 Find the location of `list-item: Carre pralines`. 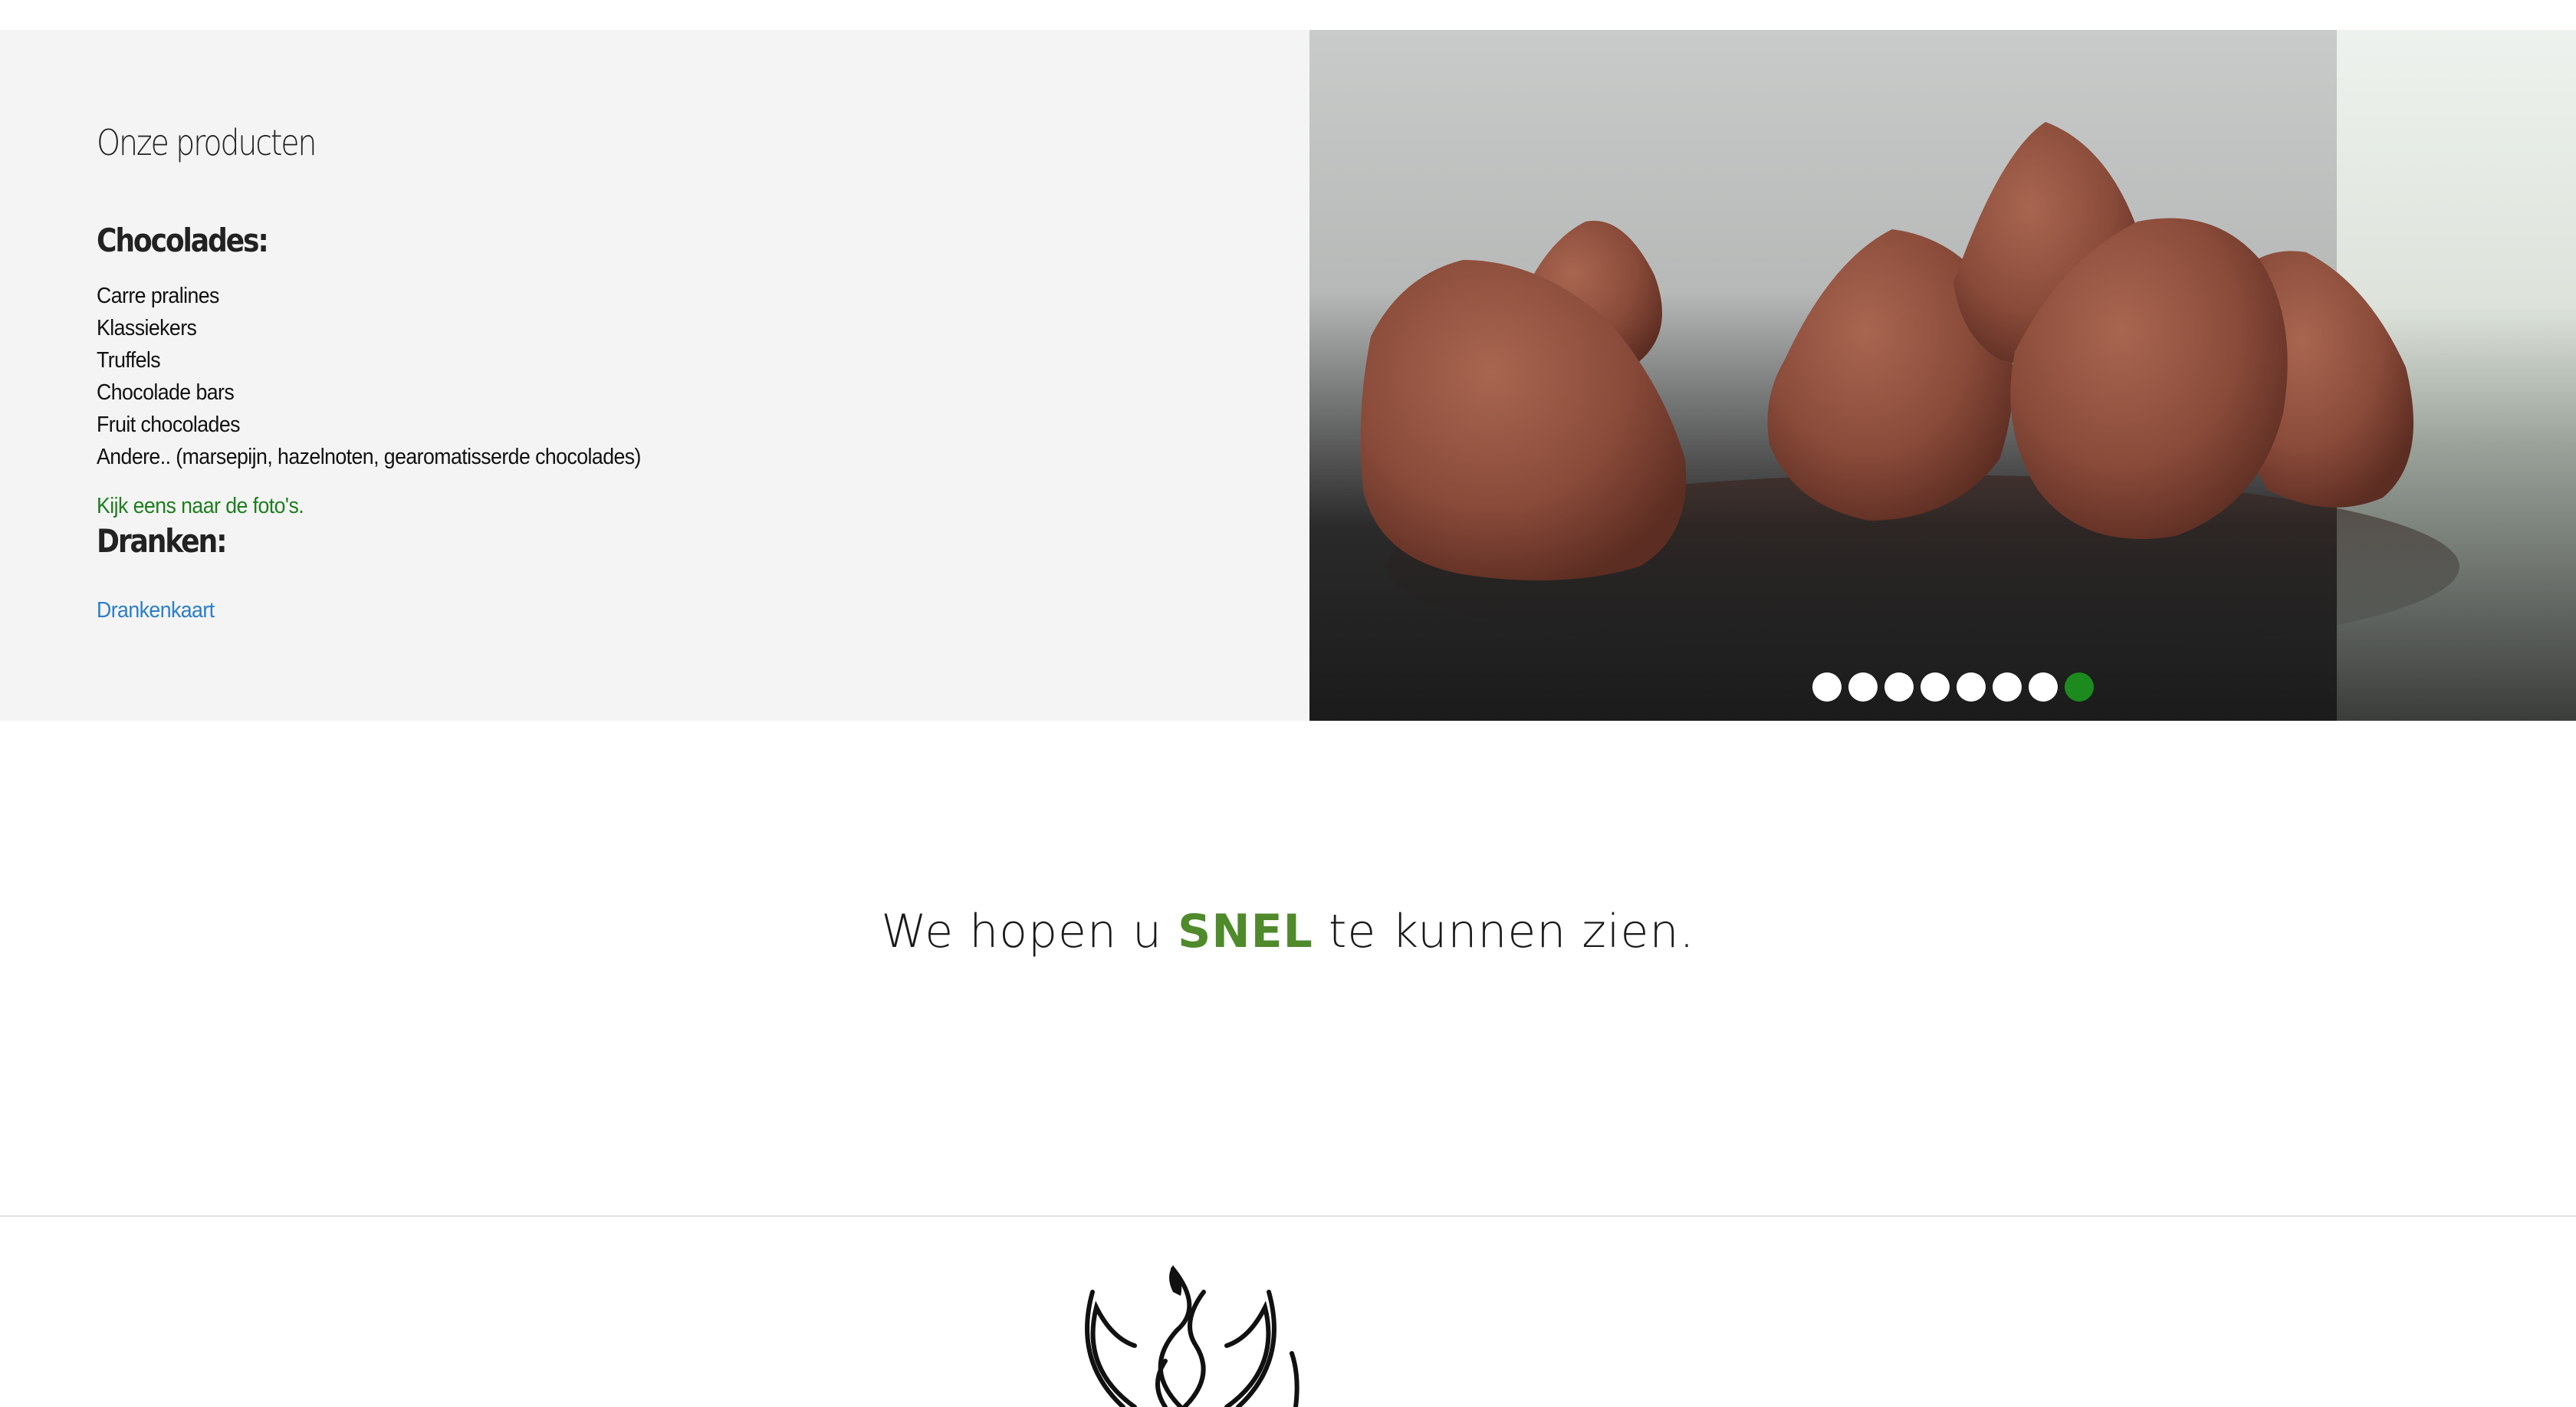

list-item: Carre pralines is located at coordinates (158, 296).